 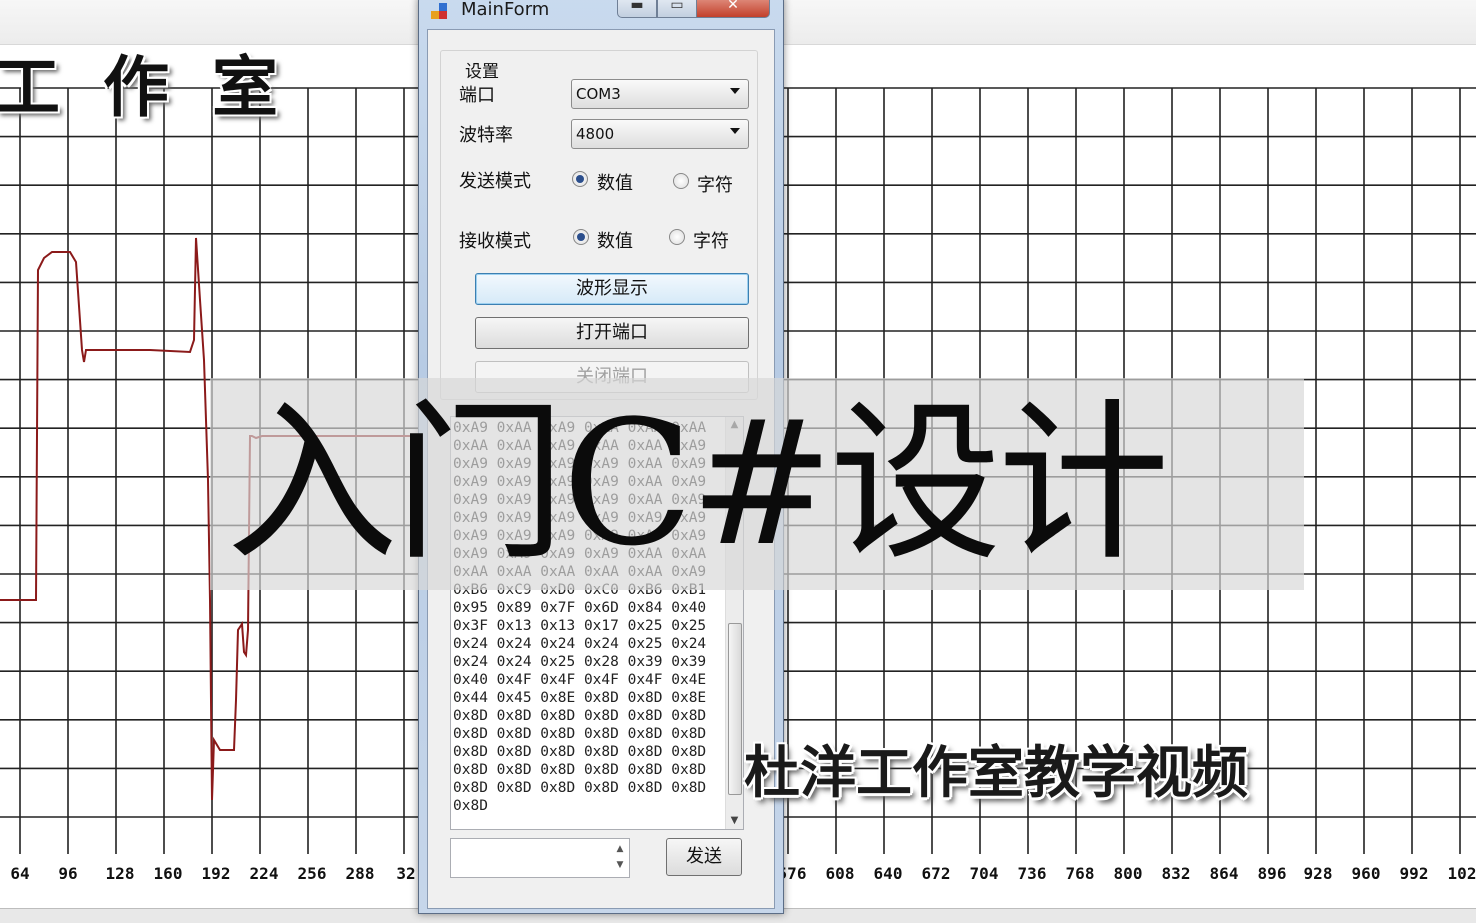 What do you see at coordinates (486, 135) in the screenshot?
I see `baud-label: 波特率` at bounding box center [486, 135].